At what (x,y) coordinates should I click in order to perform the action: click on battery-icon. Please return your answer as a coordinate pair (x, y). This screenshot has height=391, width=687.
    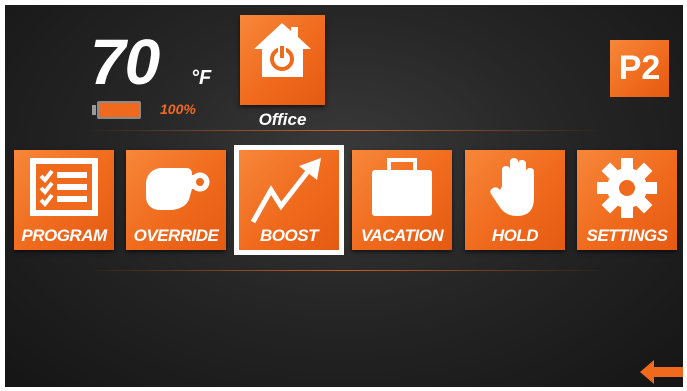
    Looking at the image, I should click on (116, 110).